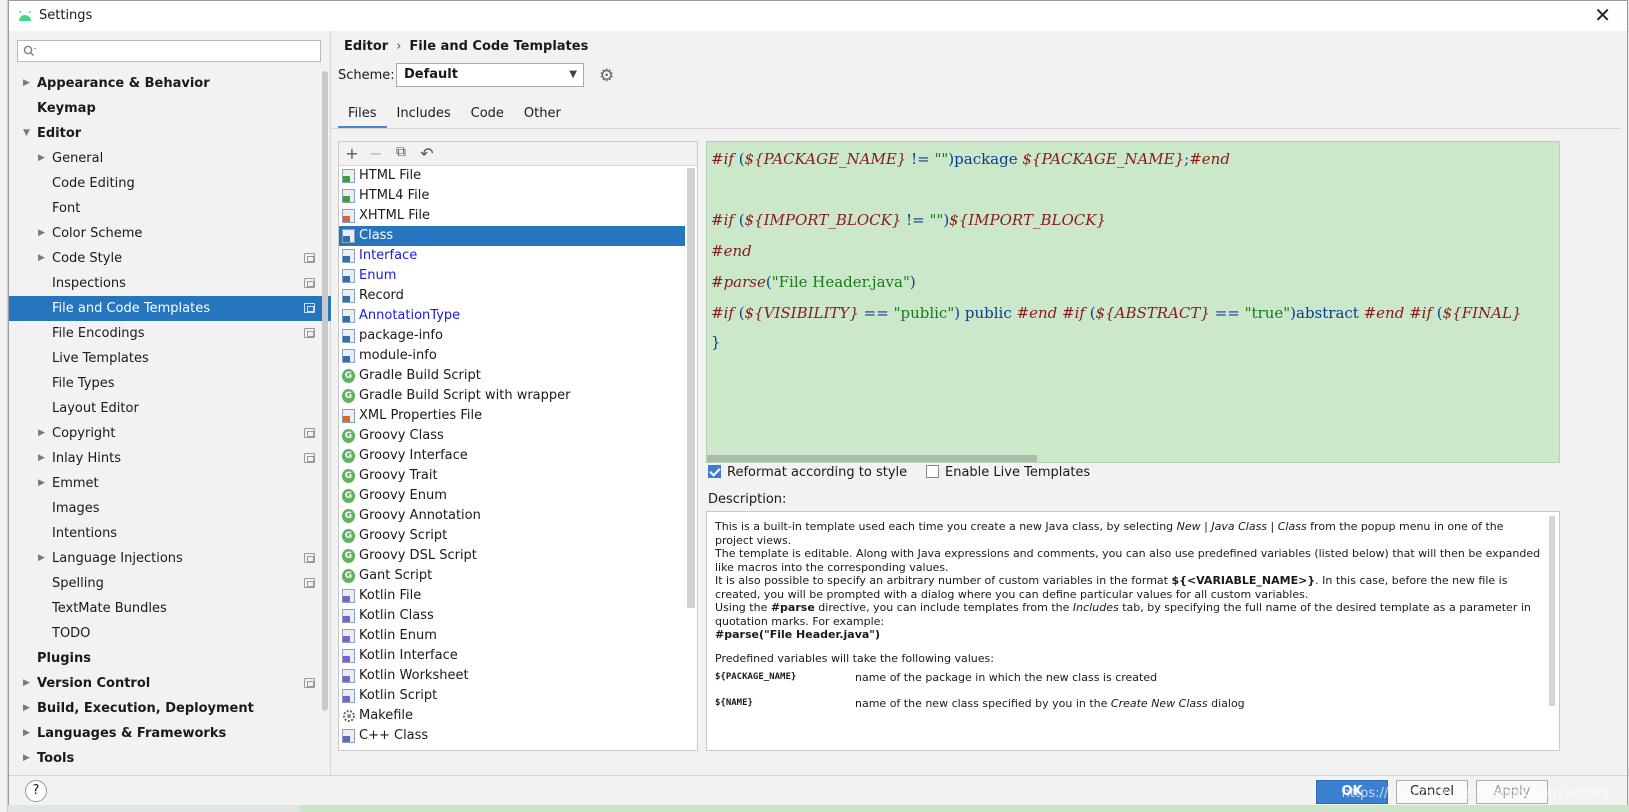  What do you see at coordinates (512, 736) in the screenshot?
I see `list-item: C++ Class` at bounding box center [512, 736].